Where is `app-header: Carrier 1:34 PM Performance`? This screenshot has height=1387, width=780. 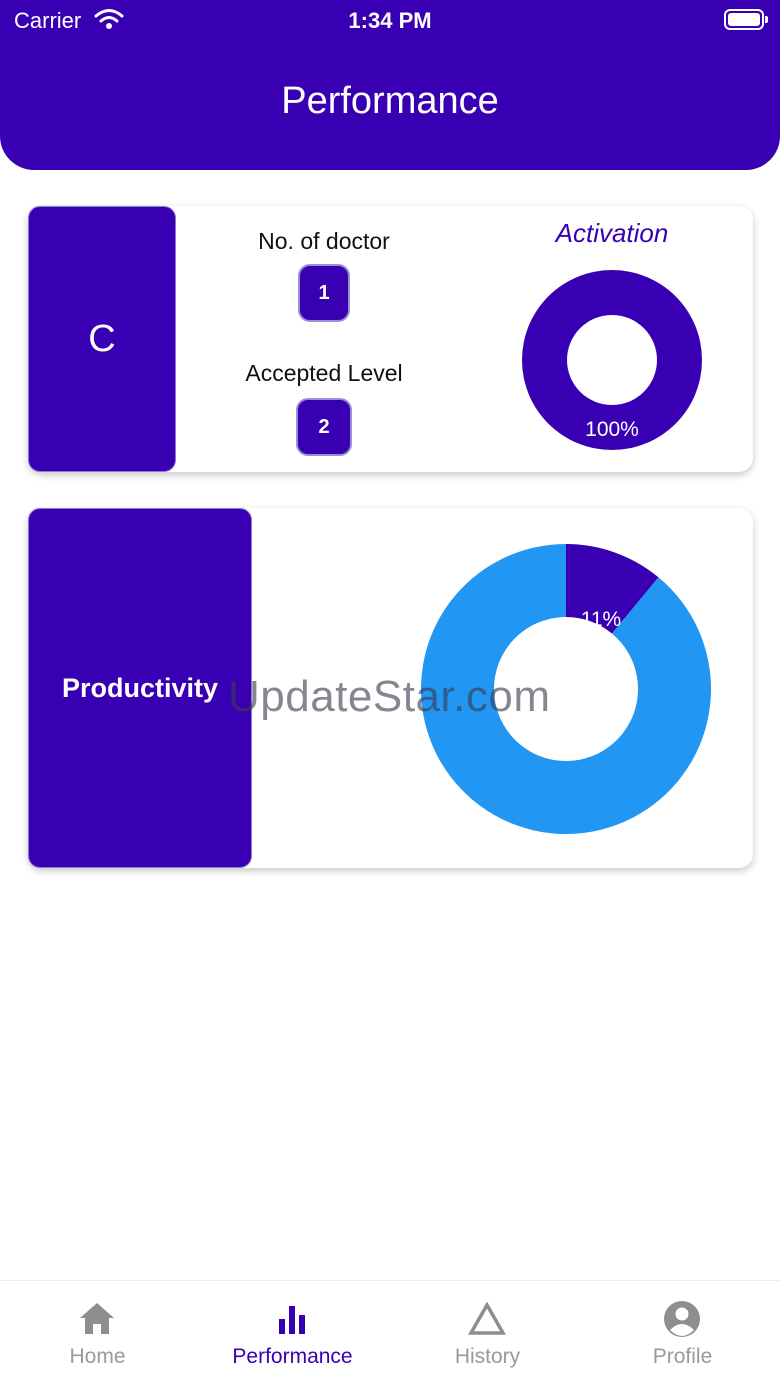
app-header: Carrier 1:34 PM Performance is located at coordinates (390, 85).